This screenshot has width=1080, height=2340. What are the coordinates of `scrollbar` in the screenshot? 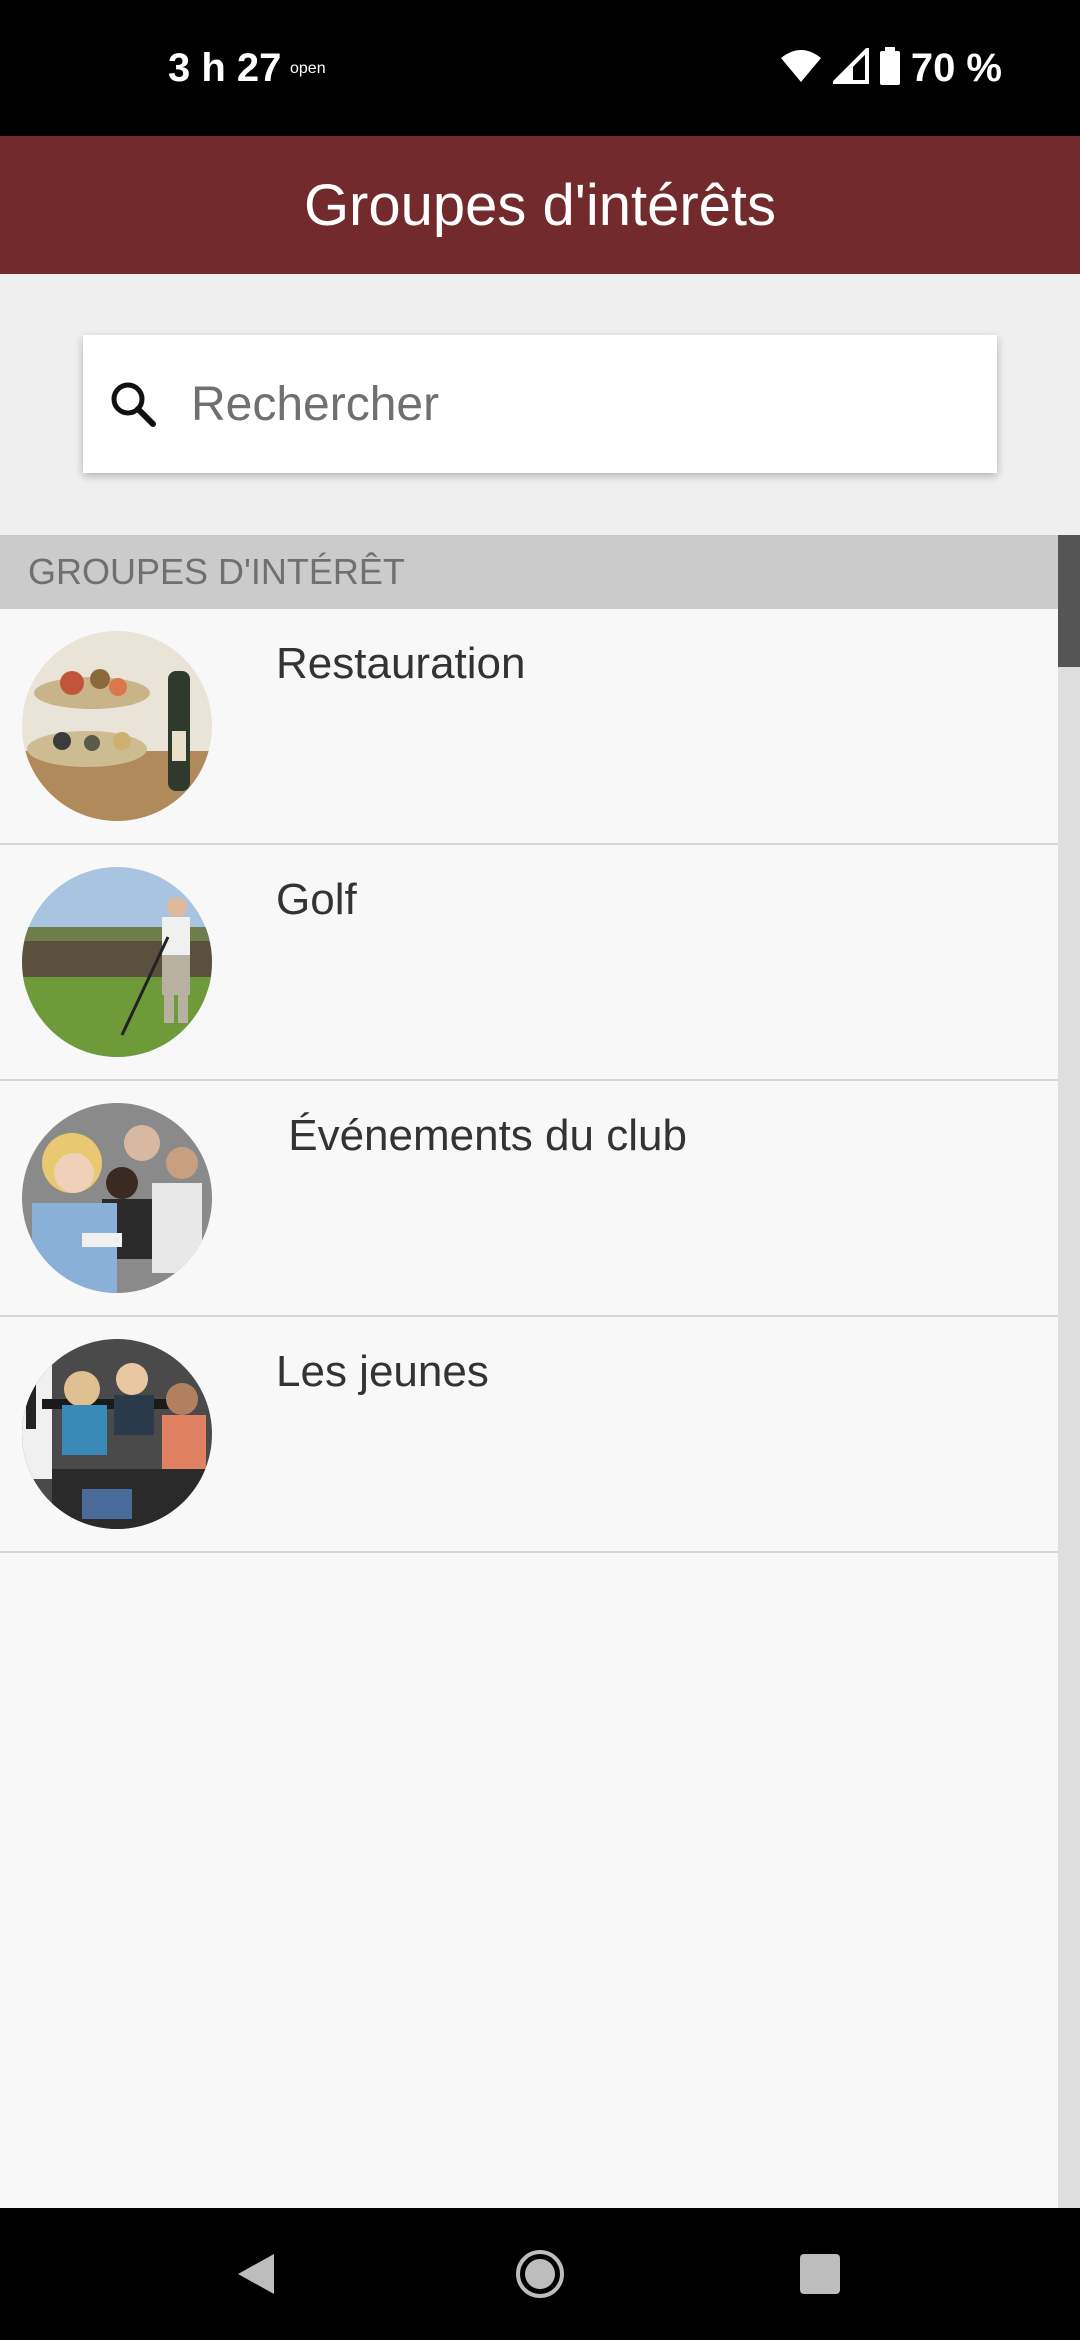 It's located at (1069, 1371).